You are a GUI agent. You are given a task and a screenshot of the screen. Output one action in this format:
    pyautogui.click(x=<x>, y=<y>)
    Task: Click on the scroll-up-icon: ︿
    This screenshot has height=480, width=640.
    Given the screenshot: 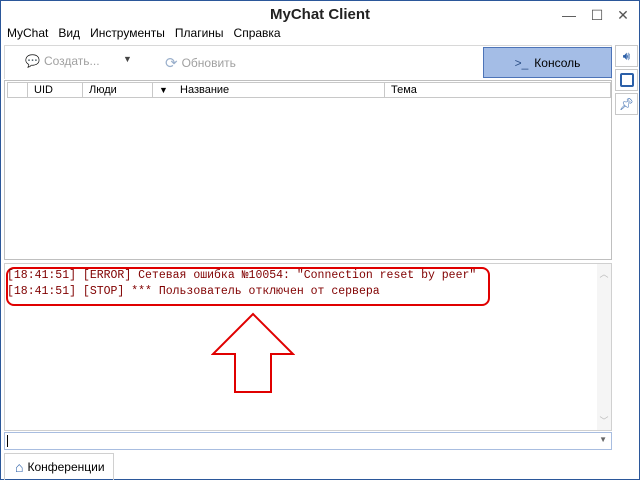 What is the action you would take?
    pyautogui.click(x=604, y=273)
    